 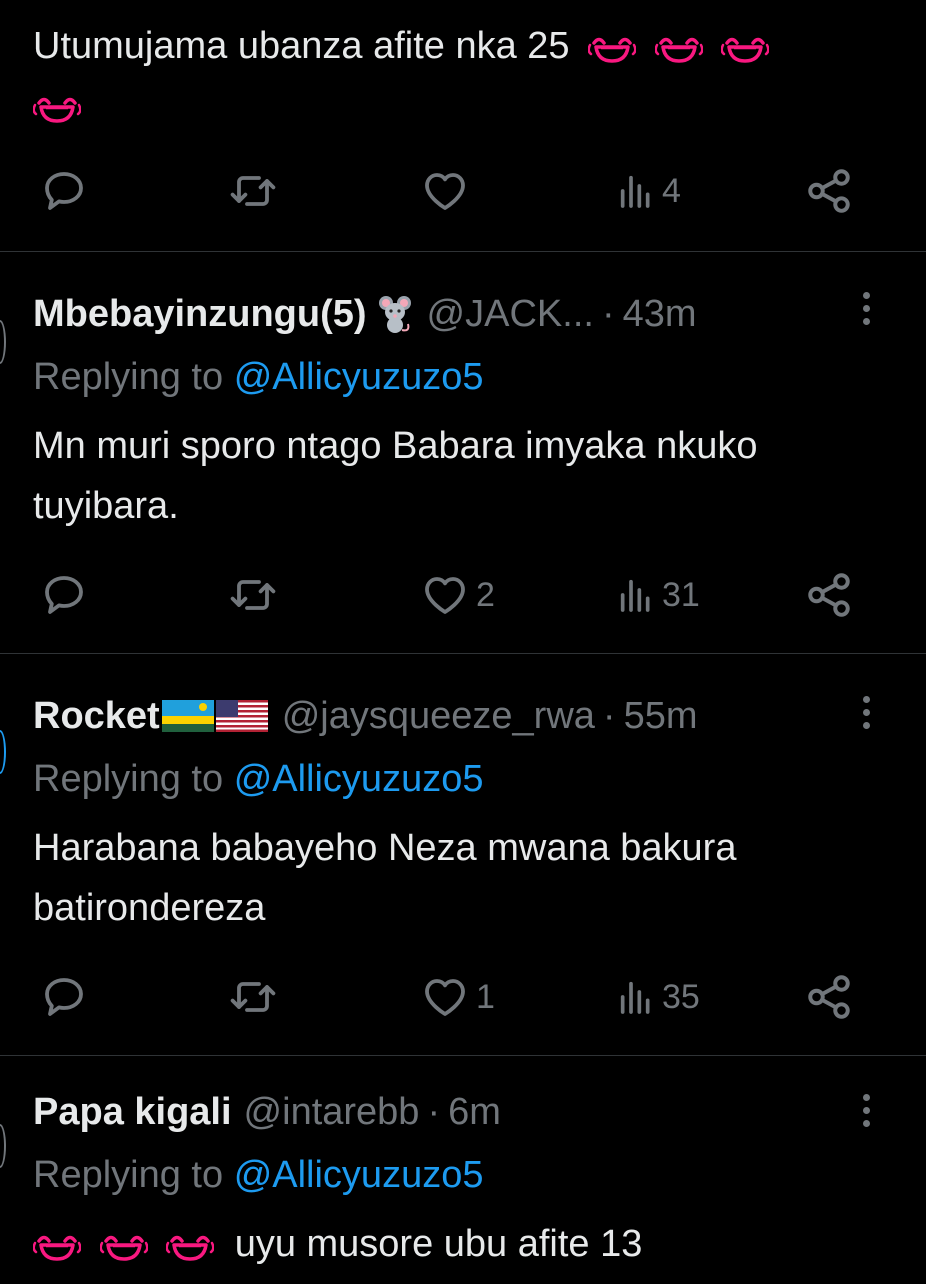 I want to click on tweet-actions: 4, so click(x=463, y=191).